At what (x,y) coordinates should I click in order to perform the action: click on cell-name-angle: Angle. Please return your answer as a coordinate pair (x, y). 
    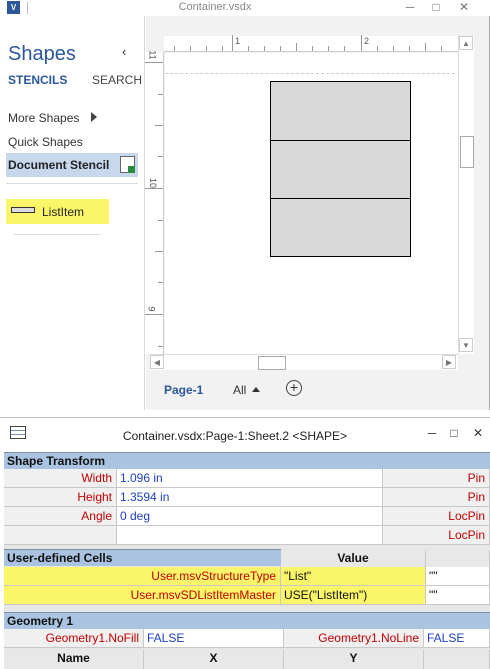
    Looking at the image, I should click on (60, 516).